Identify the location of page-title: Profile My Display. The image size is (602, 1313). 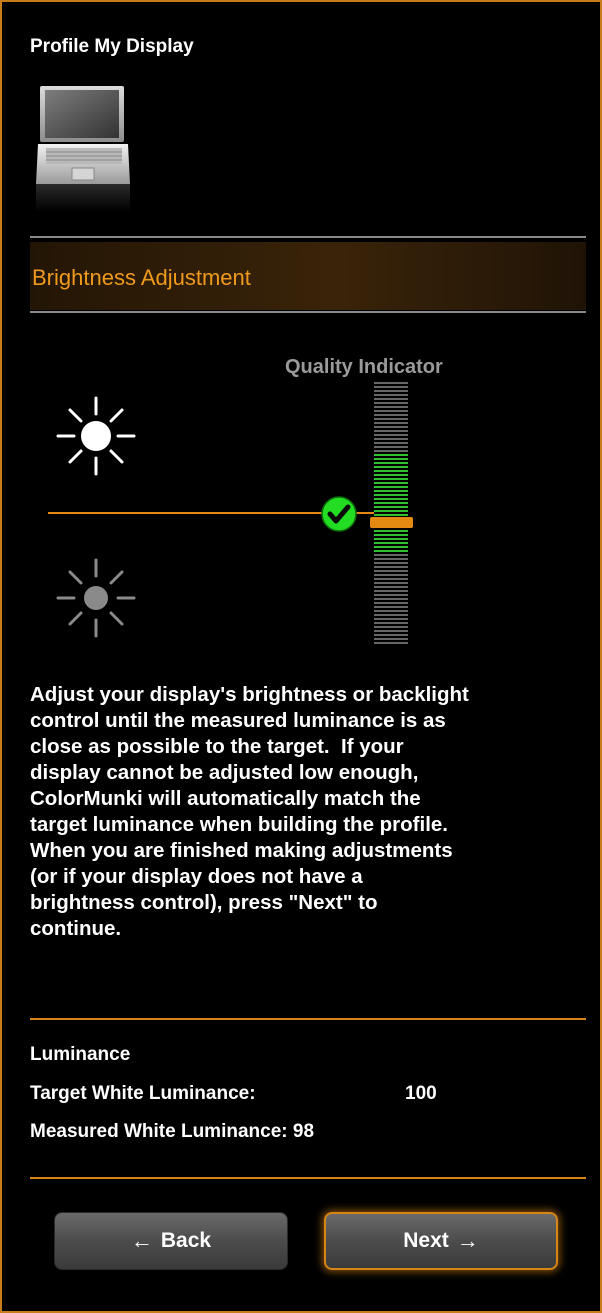
(112, 46).